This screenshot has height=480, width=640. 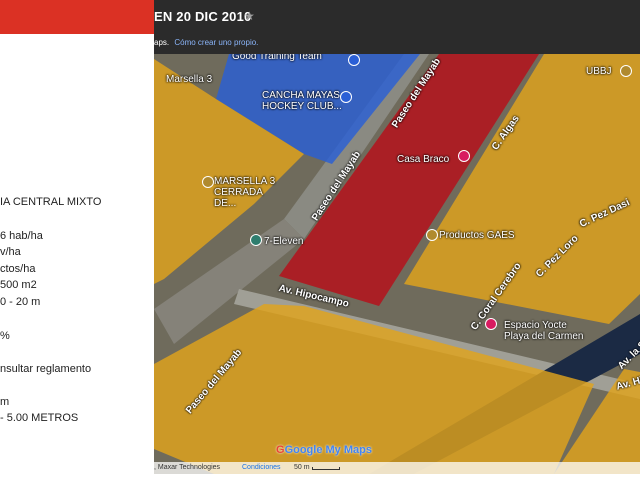 I want to click on legend-line: 6 hab/ha, so click(x=21, y=236).